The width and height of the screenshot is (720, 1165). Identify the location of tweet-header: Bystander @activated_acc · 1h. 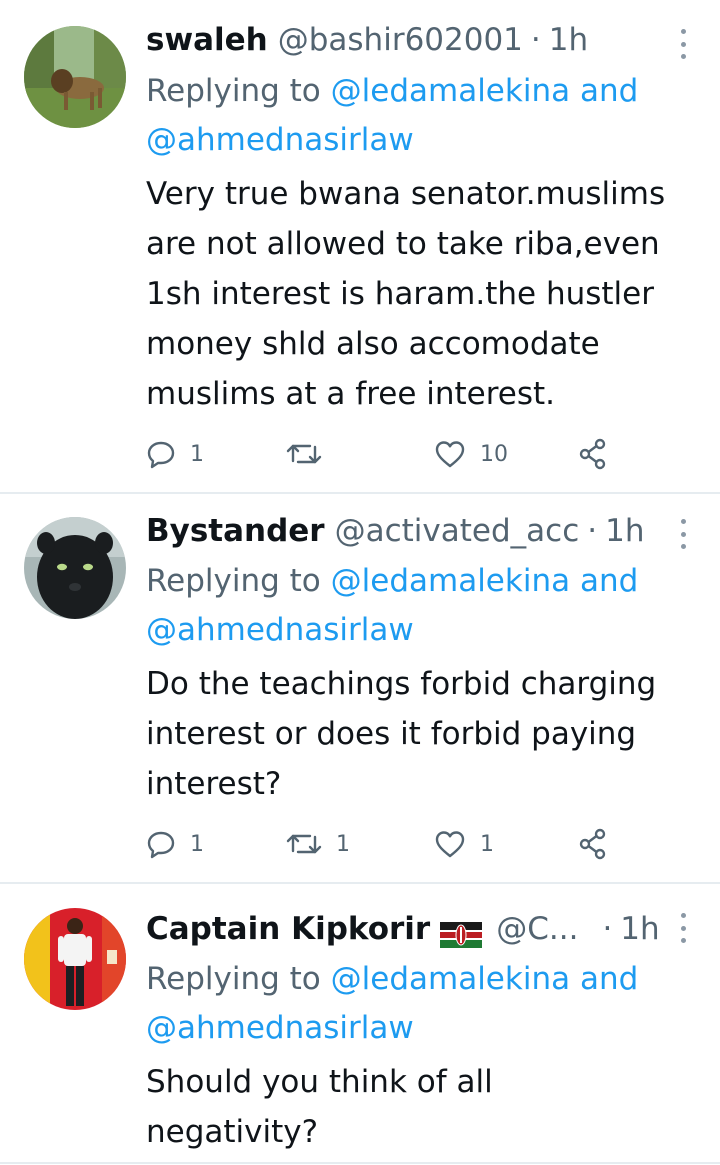
(395, 531).